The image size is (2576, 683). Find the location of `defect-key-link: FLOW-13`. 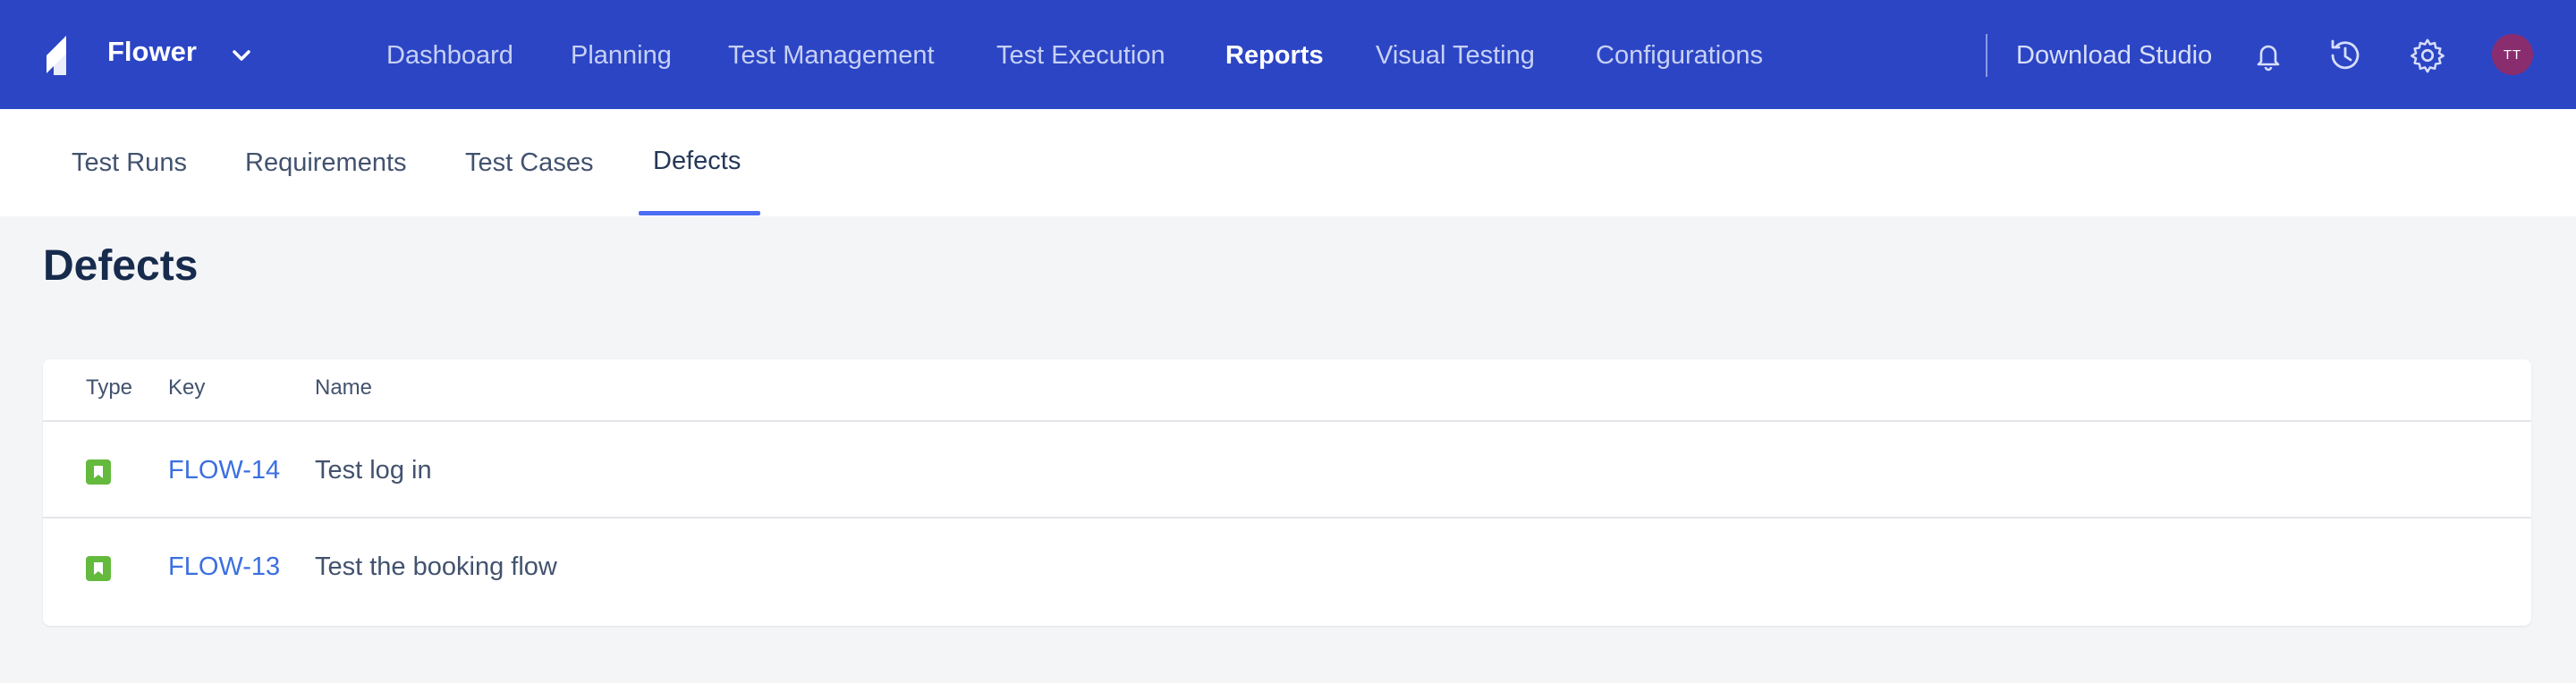

defect-key-link: FLOW-13 is located at coordinates (224, 567).